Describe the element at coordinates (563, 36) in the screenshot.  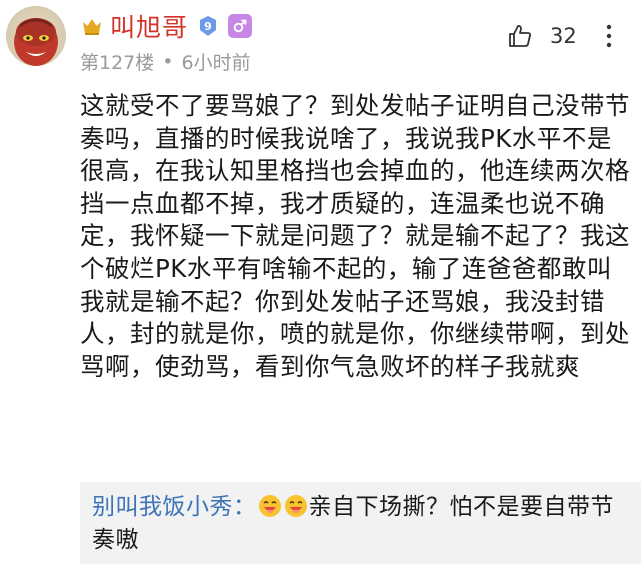
I see `like-count: 32` at that location.